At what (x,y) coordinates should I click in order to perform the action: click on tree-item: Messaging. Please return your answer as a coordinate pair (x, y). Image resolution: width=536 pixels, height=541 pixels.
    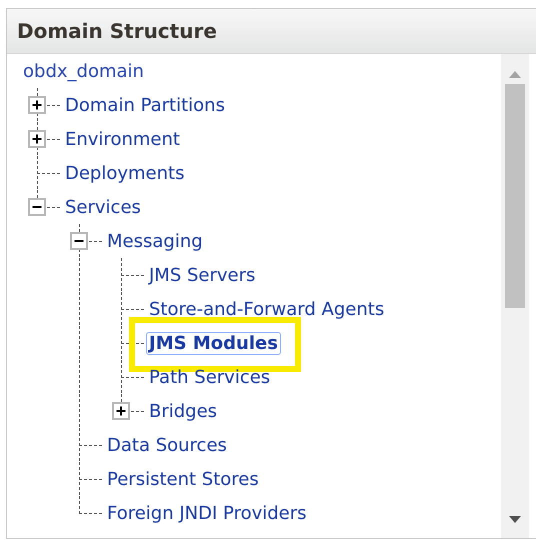
    Looking at the image, I should click on (155, 241).